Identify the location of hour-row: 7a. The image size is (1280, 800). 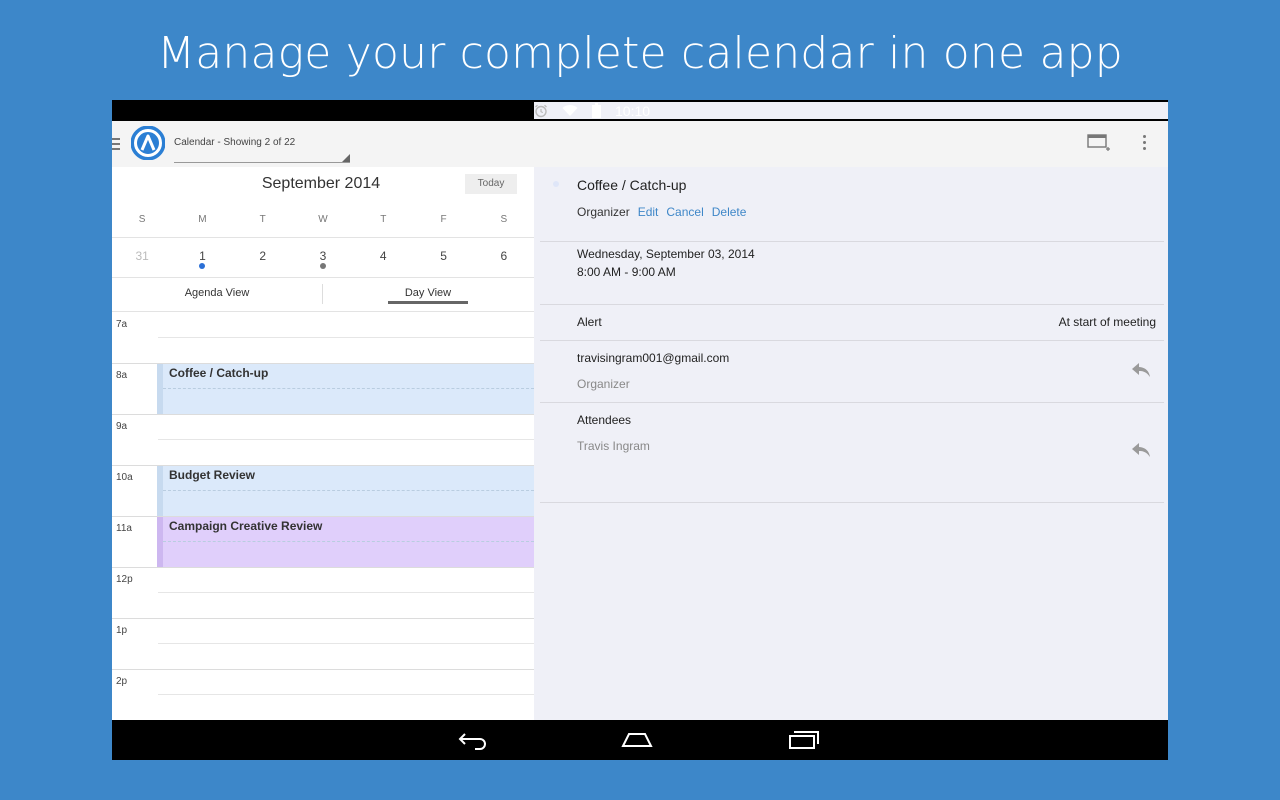
(323, 338).